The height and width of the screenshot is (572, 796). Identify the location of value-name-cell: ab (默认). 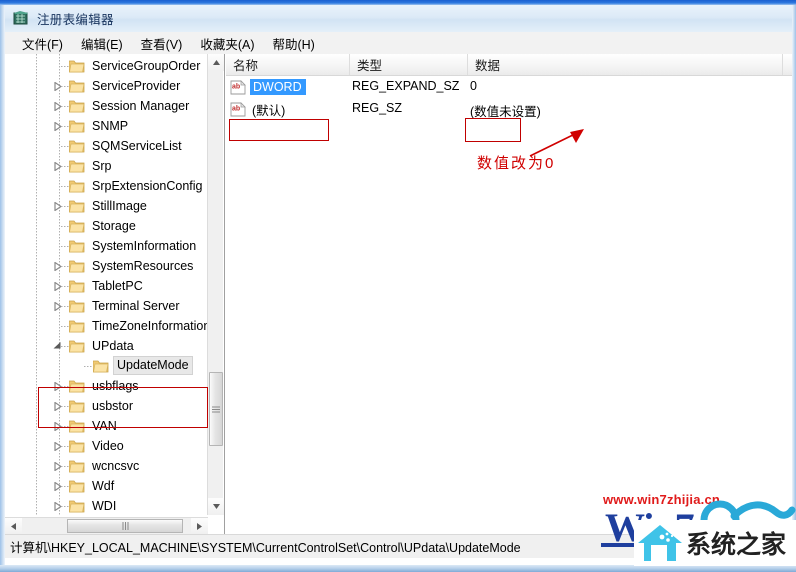
(258, 109).